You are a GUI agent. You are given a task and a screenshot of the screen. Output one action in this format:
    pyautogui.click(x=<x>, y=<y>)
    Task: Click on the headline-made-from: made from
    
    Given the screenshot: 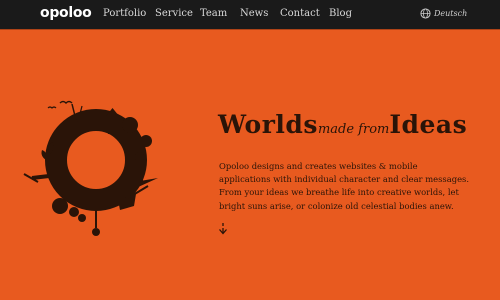 What is the action you would take?
    pyautogui.click(x=353, y=129)
    